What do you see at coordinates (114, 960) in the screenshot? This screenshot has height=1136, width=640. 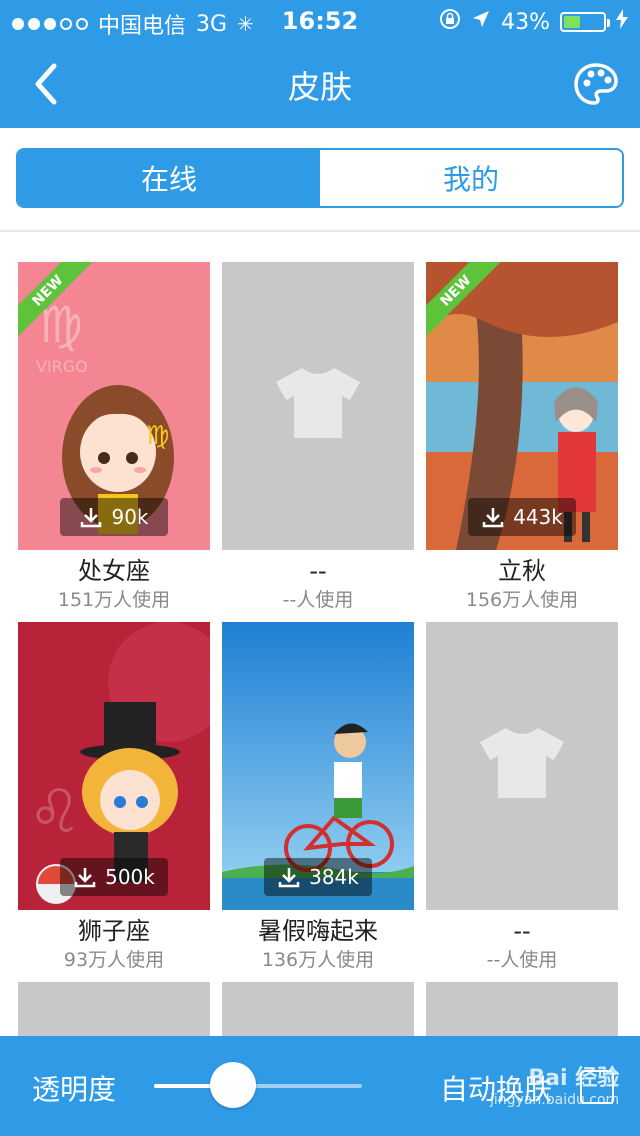 I see `skin-user-count: 93万人使用` at bounding box center [114, 960].